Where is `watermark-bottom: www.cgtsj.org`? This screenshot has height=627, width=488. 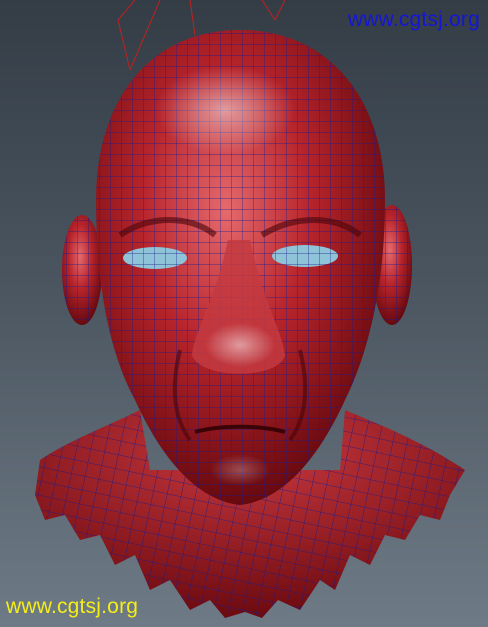 watermark-bottom: www.cgtsj.org is located at coordinates (72, 606).